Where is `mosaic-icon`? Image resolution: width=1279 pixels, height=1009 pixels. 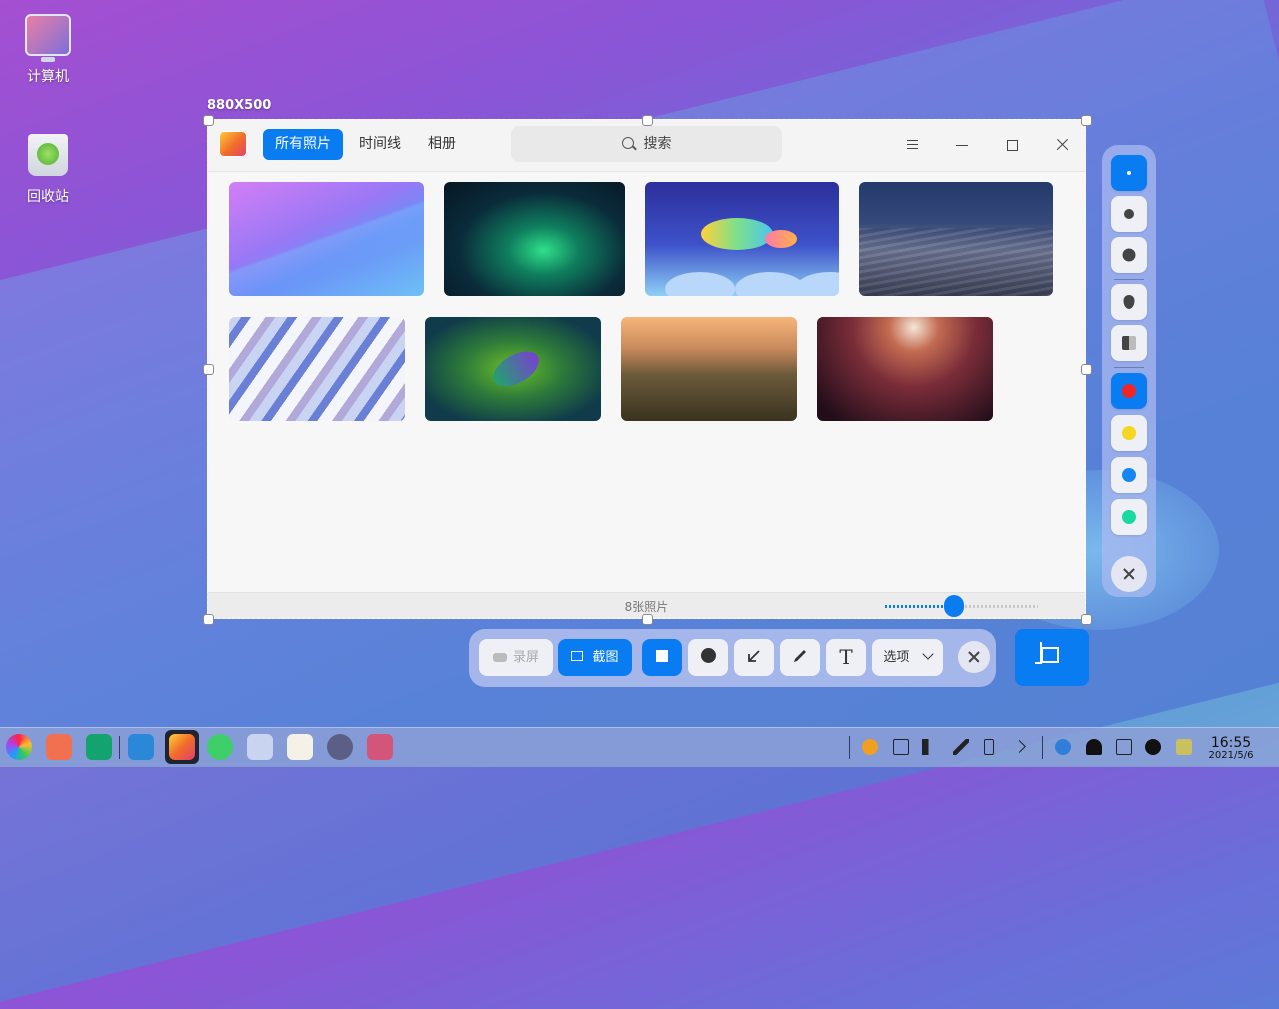
mosaic-icon is located at coordinates (1129, 343).